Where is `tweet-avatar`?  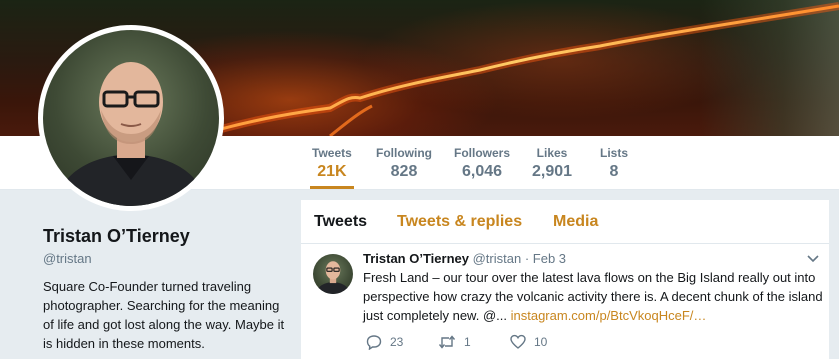 tweet-avatar is located at coordinates (333, 274).